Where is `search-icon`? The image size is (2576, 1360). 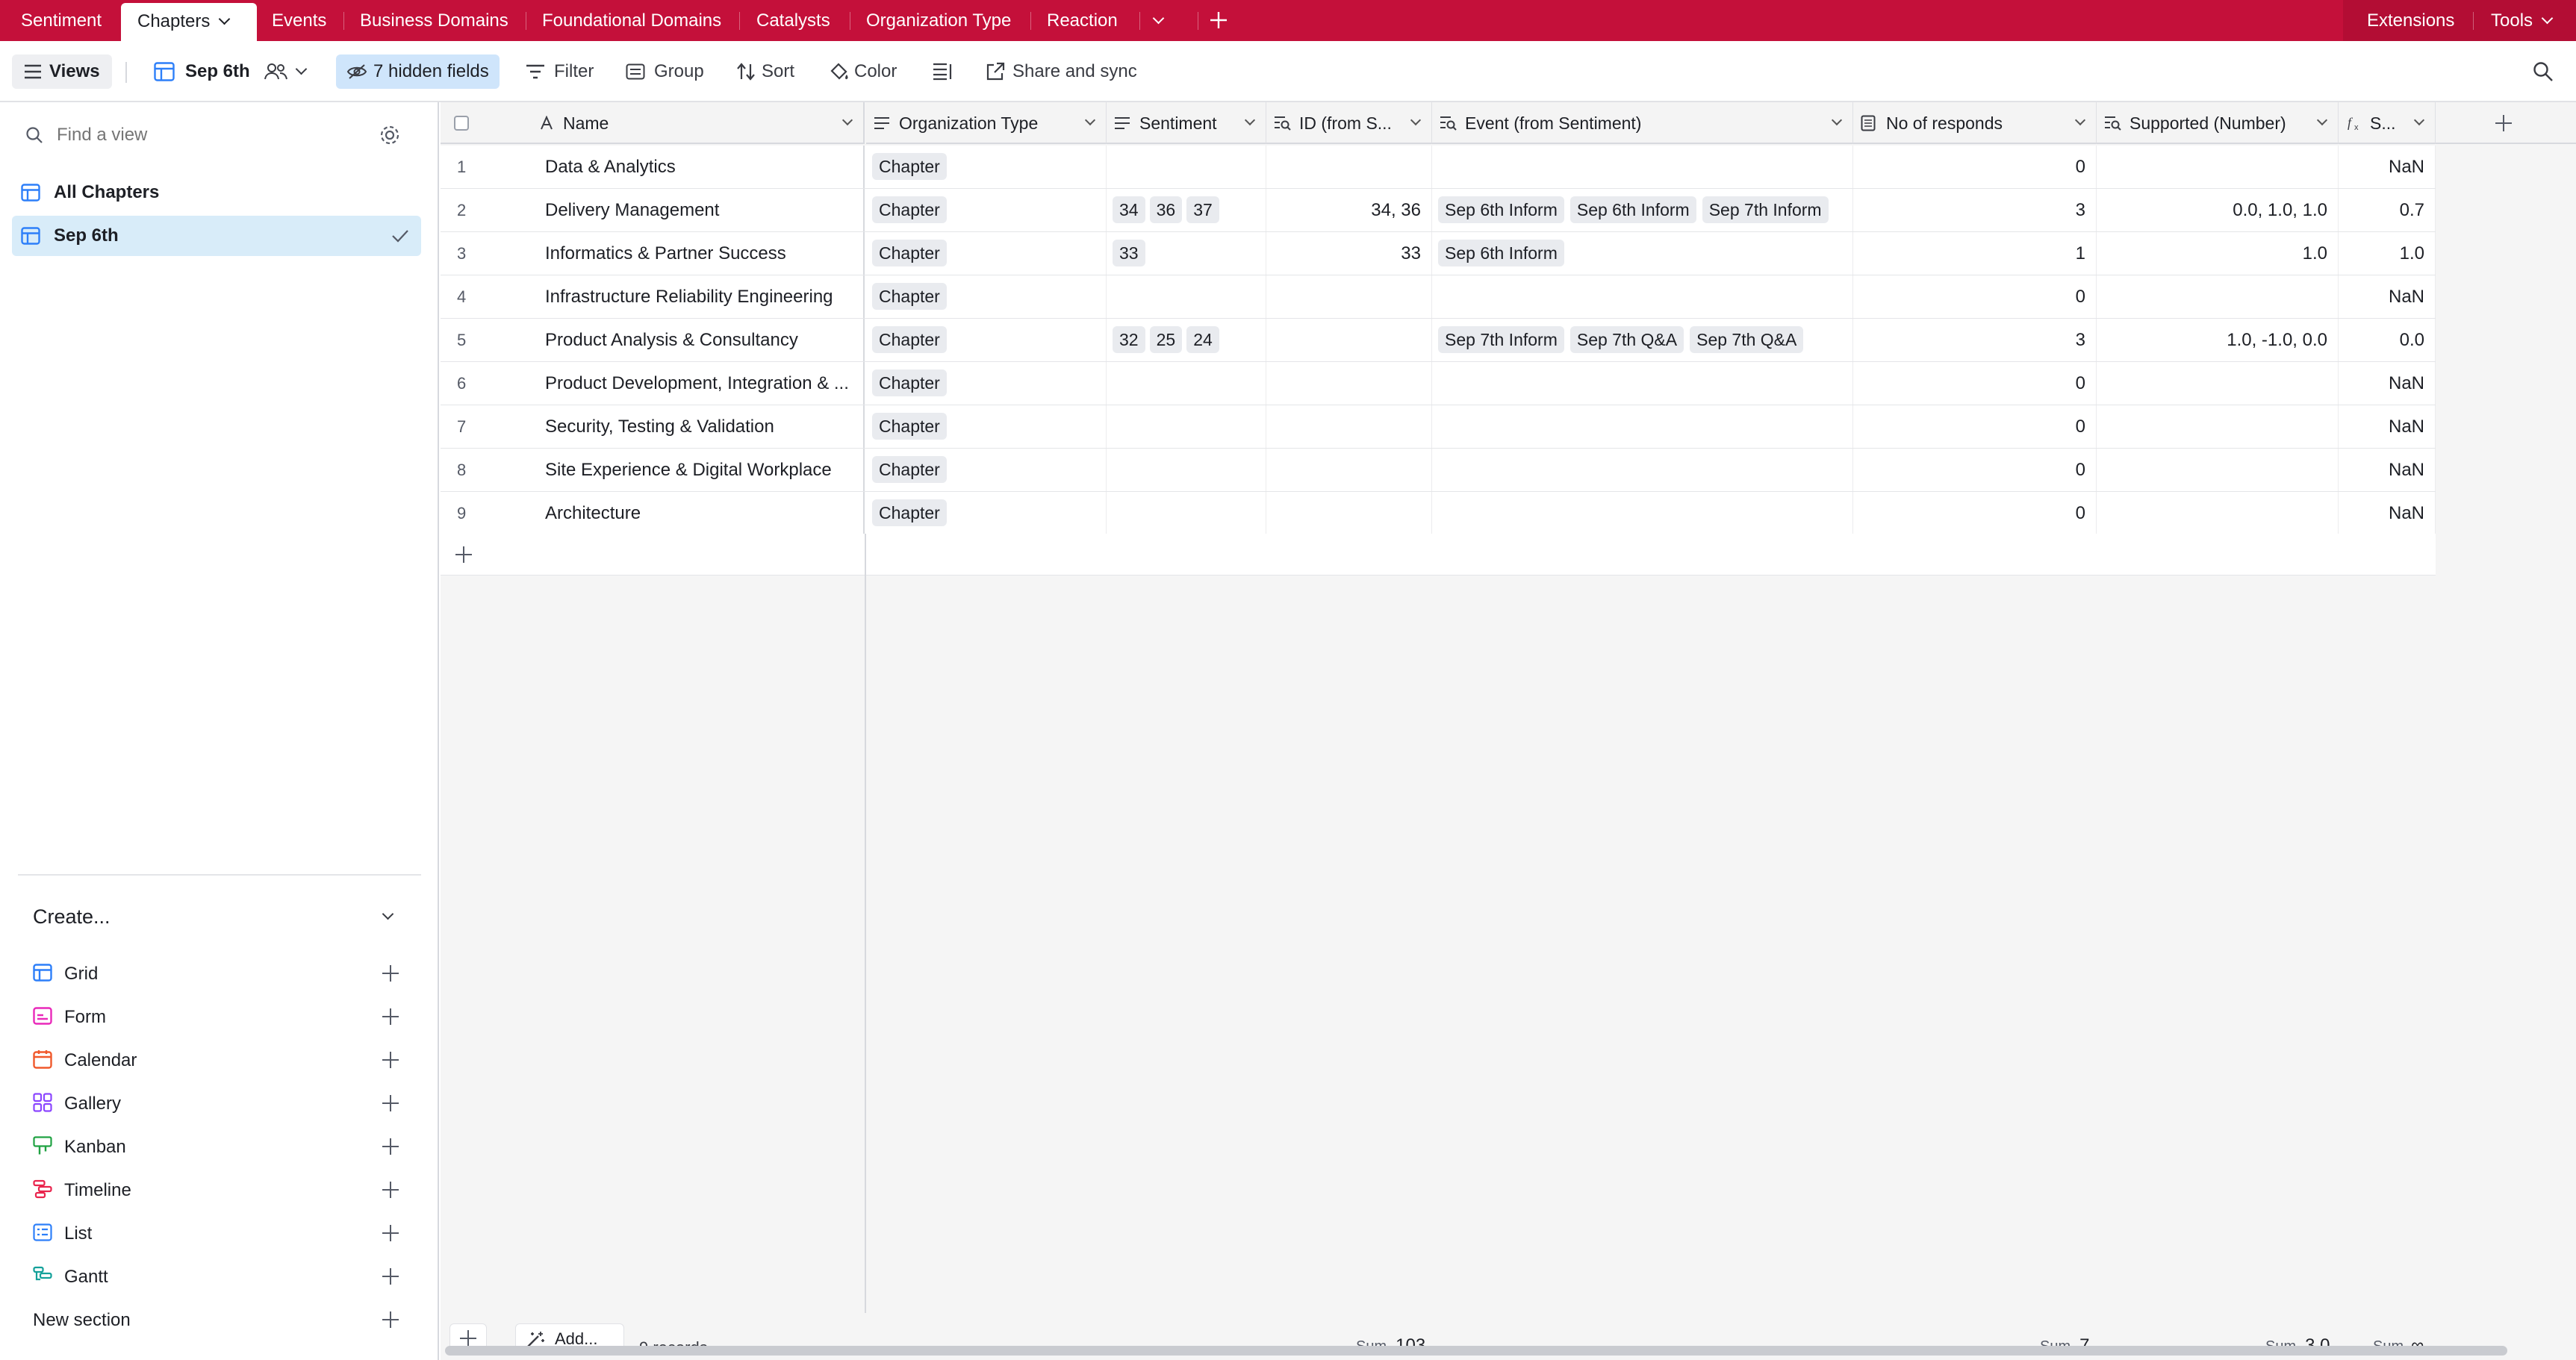 search-icon is located at coordinates (2543, 71).